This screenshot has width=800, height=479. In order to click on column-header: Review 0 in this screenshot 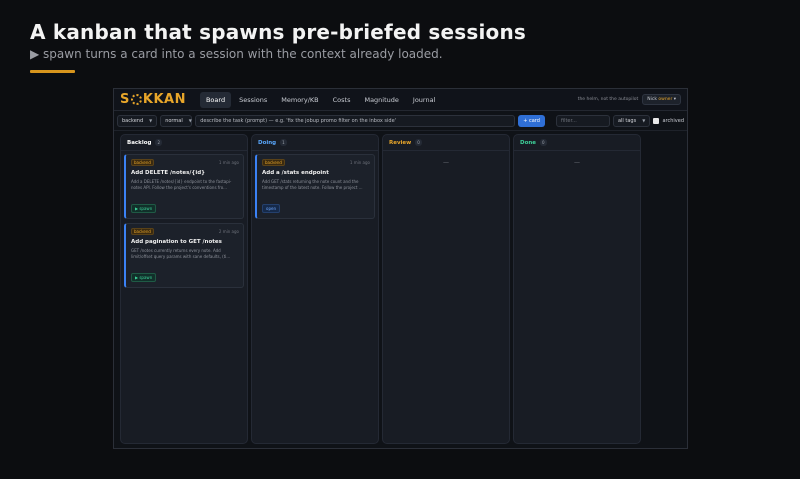, I will do `click(446, 143)`.